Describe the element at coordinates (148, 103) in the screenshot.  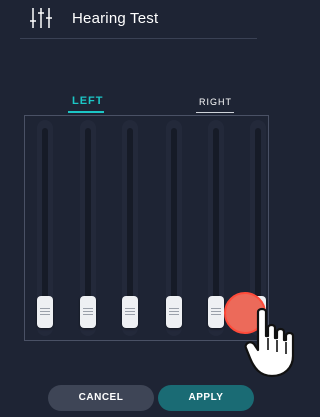
I see `ear-tabs: LEFT RIGHT` at that location.